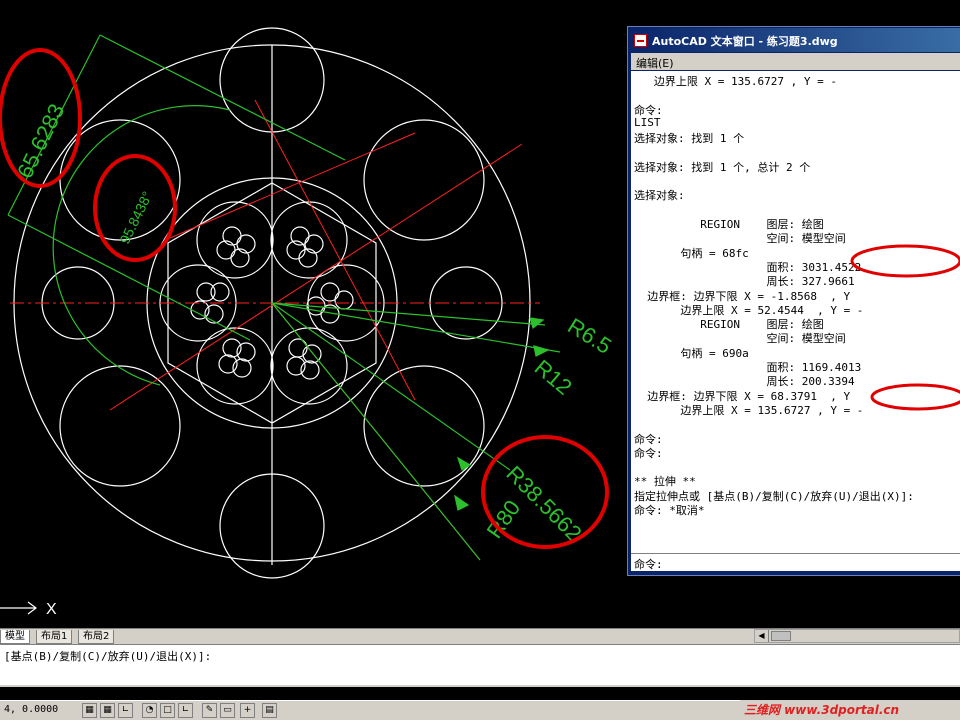 This screenshot has height=720, width=960. Describe the element at coordinates (795, 562) in the screenshot. I see `text-window-prompt: 命令:` at that location.